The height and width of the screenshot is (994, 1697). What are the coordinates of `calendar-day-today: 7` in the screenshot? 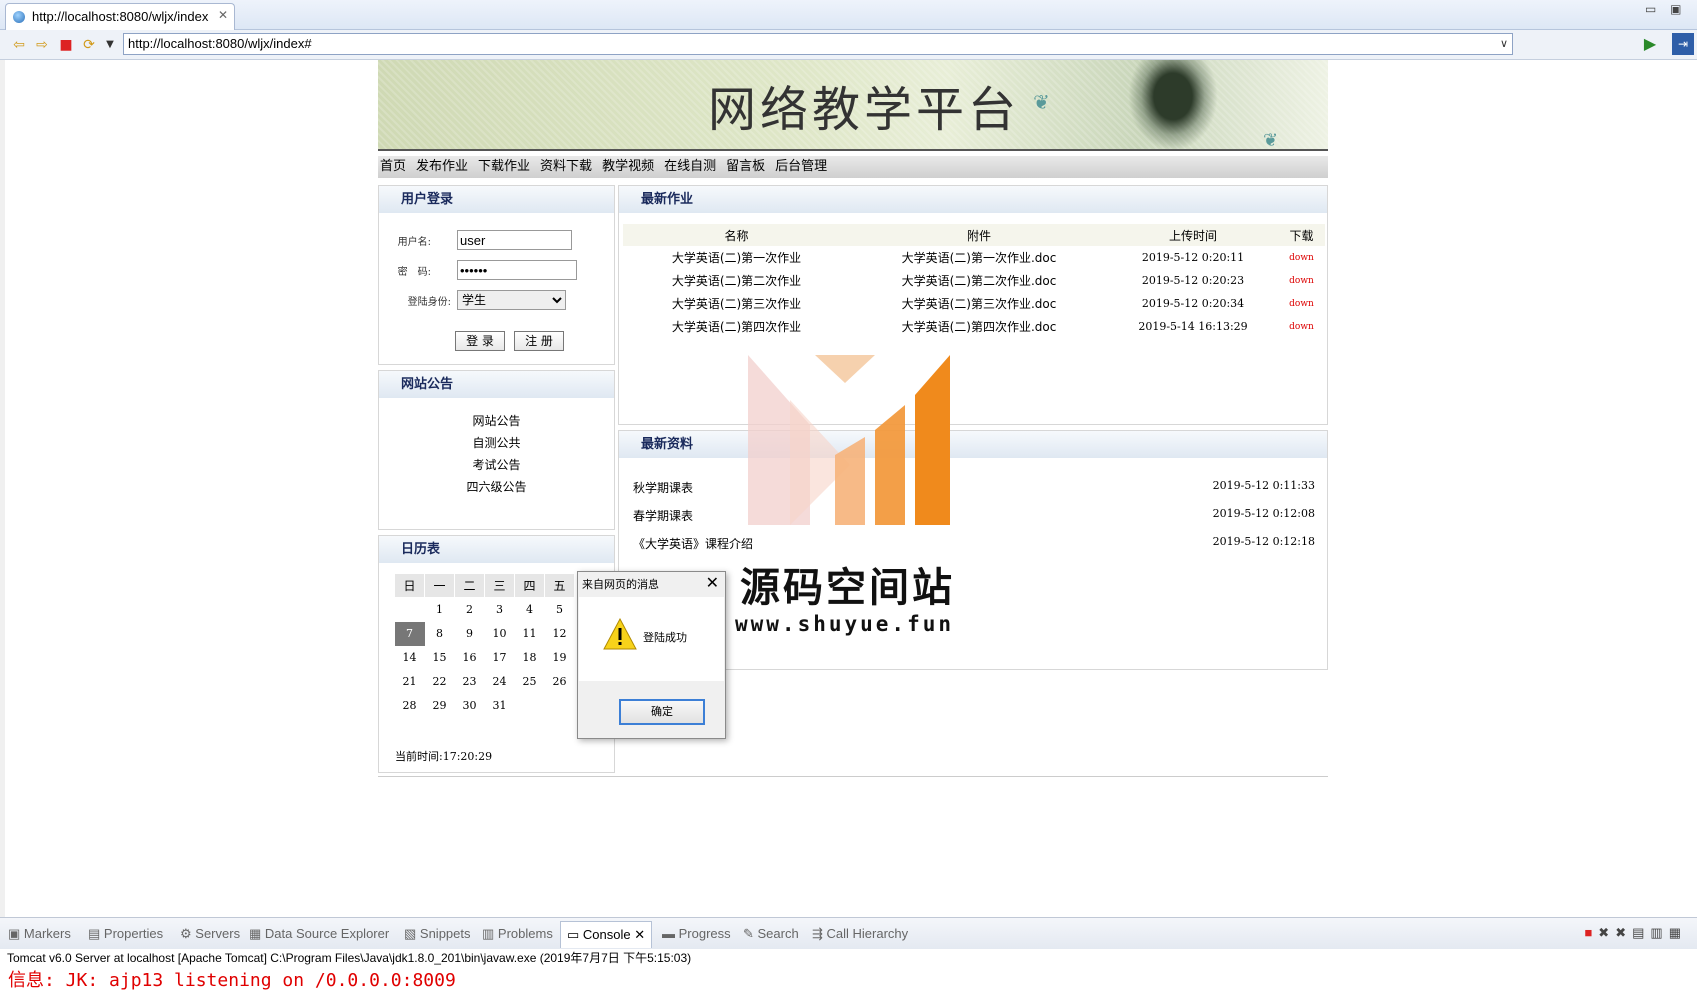 It's located at (409, 633).